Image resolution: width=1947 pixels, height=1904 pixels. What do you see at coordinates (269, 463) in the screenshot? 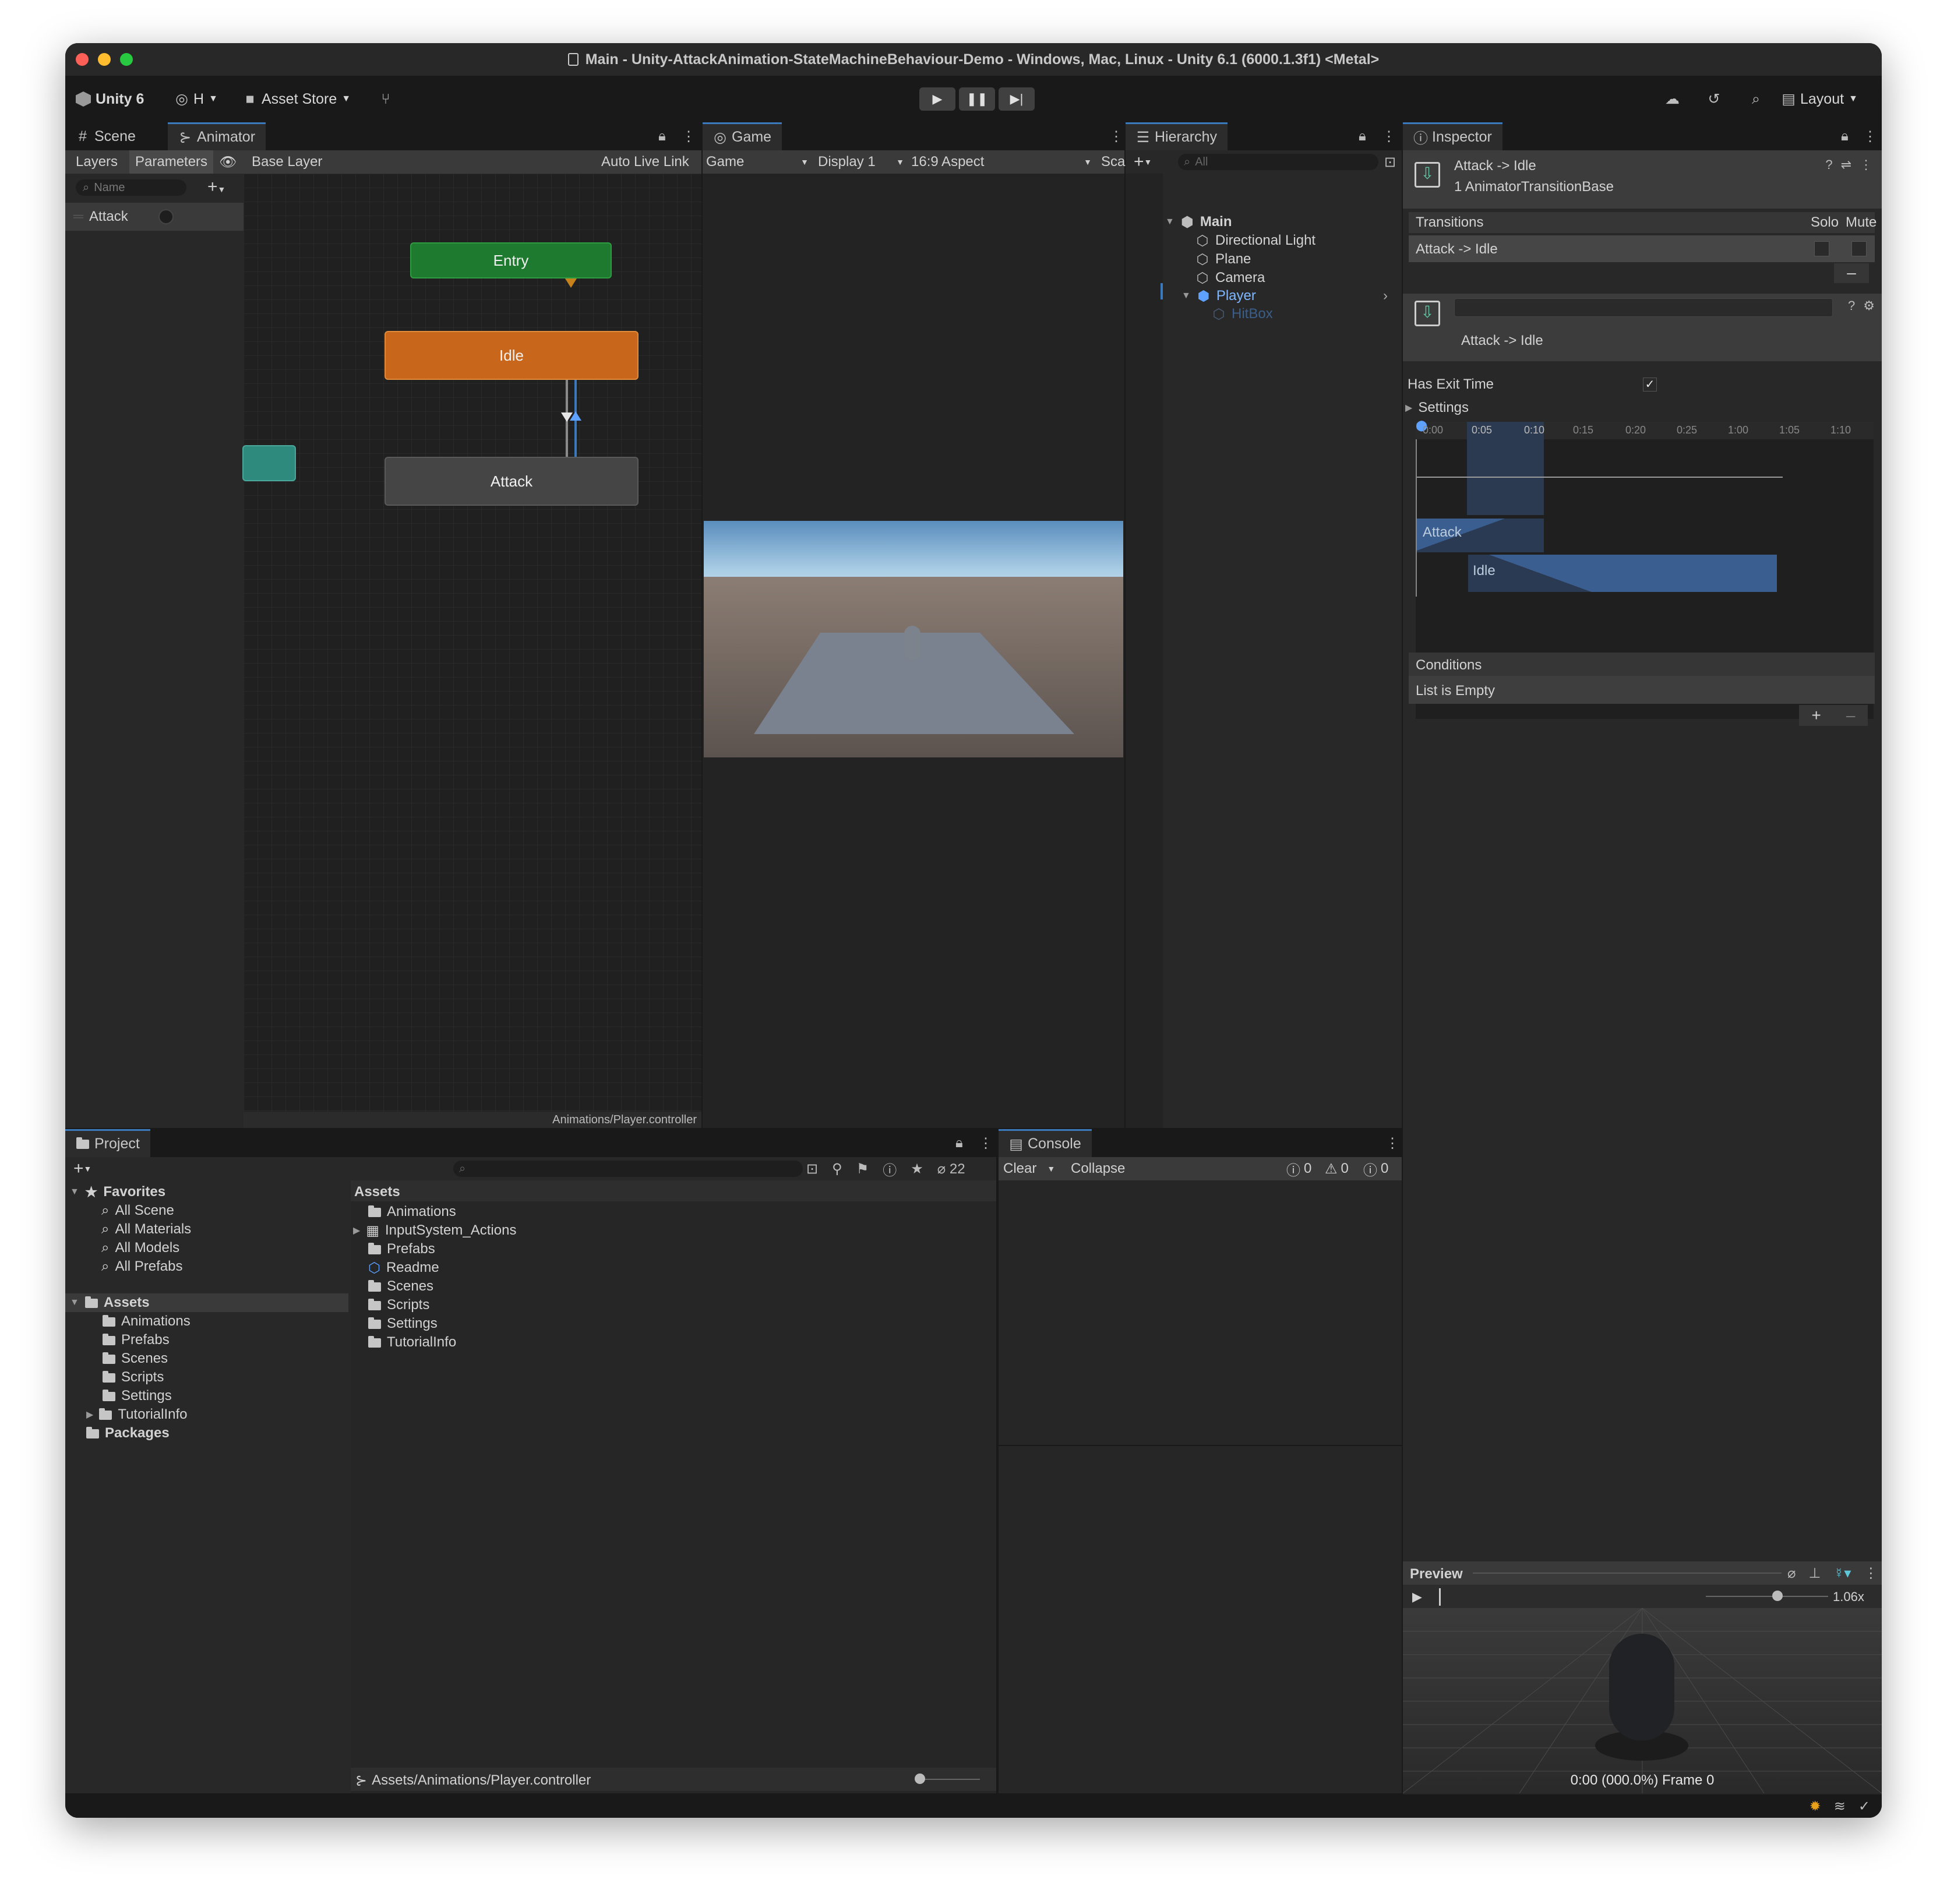
I see `state-any-state` at bounding box center [269, 463].